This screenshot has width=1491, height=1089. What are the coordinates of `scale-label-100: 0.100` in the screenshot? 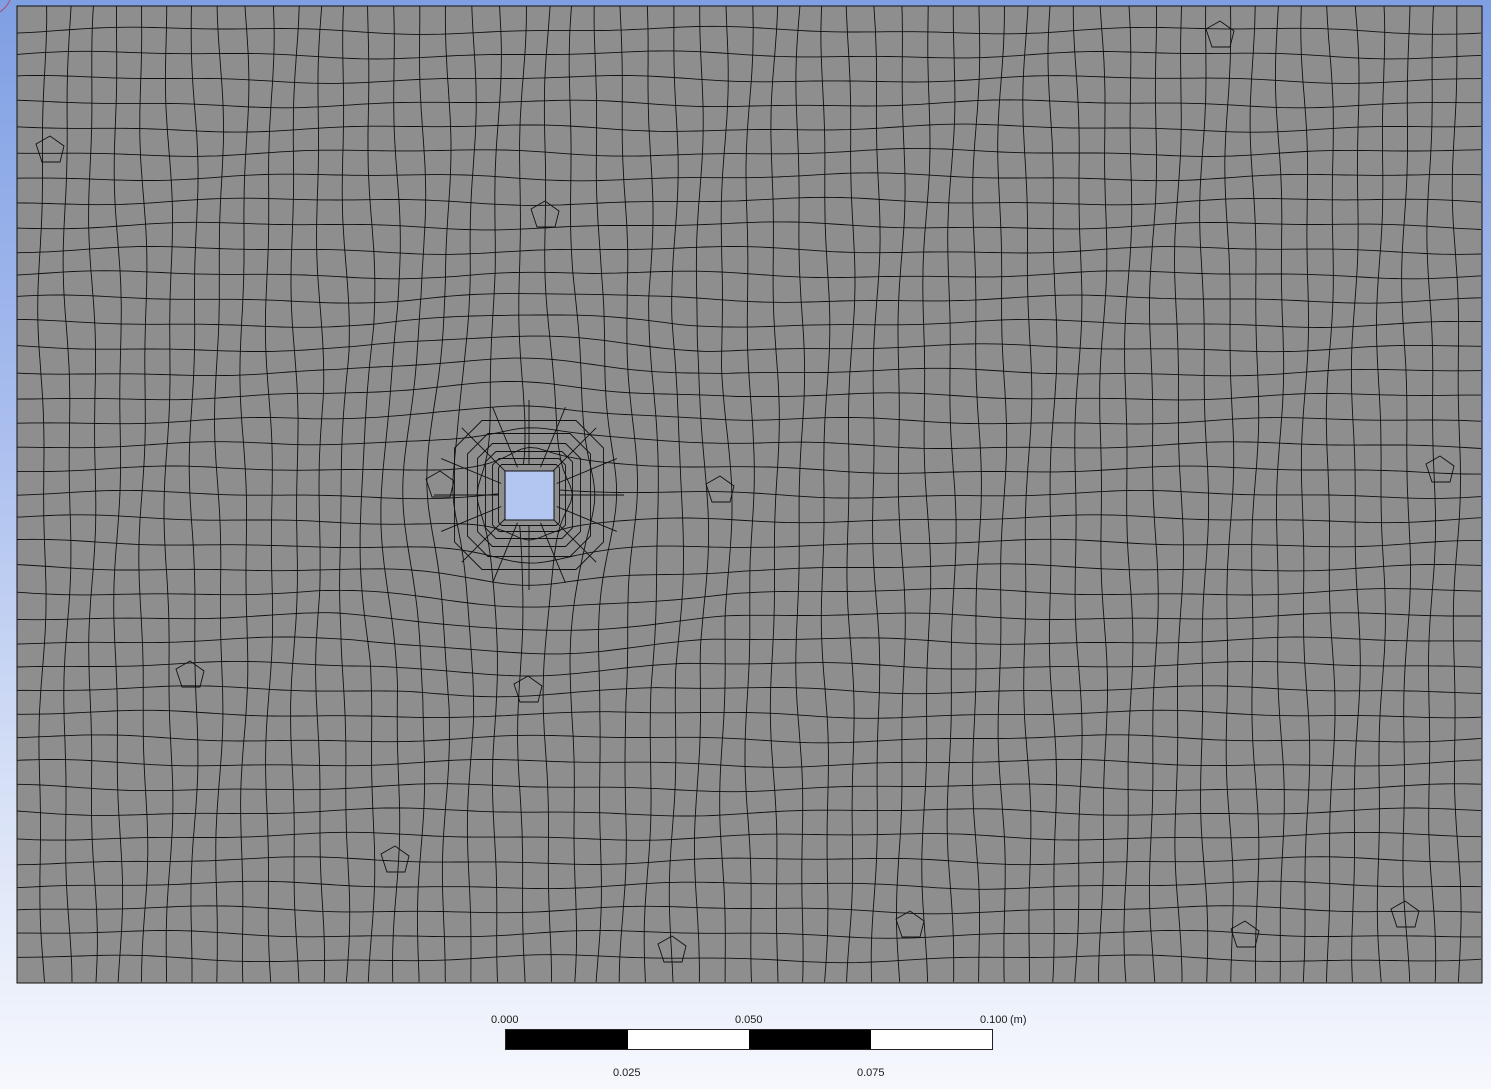 It's located at (994, 1020).